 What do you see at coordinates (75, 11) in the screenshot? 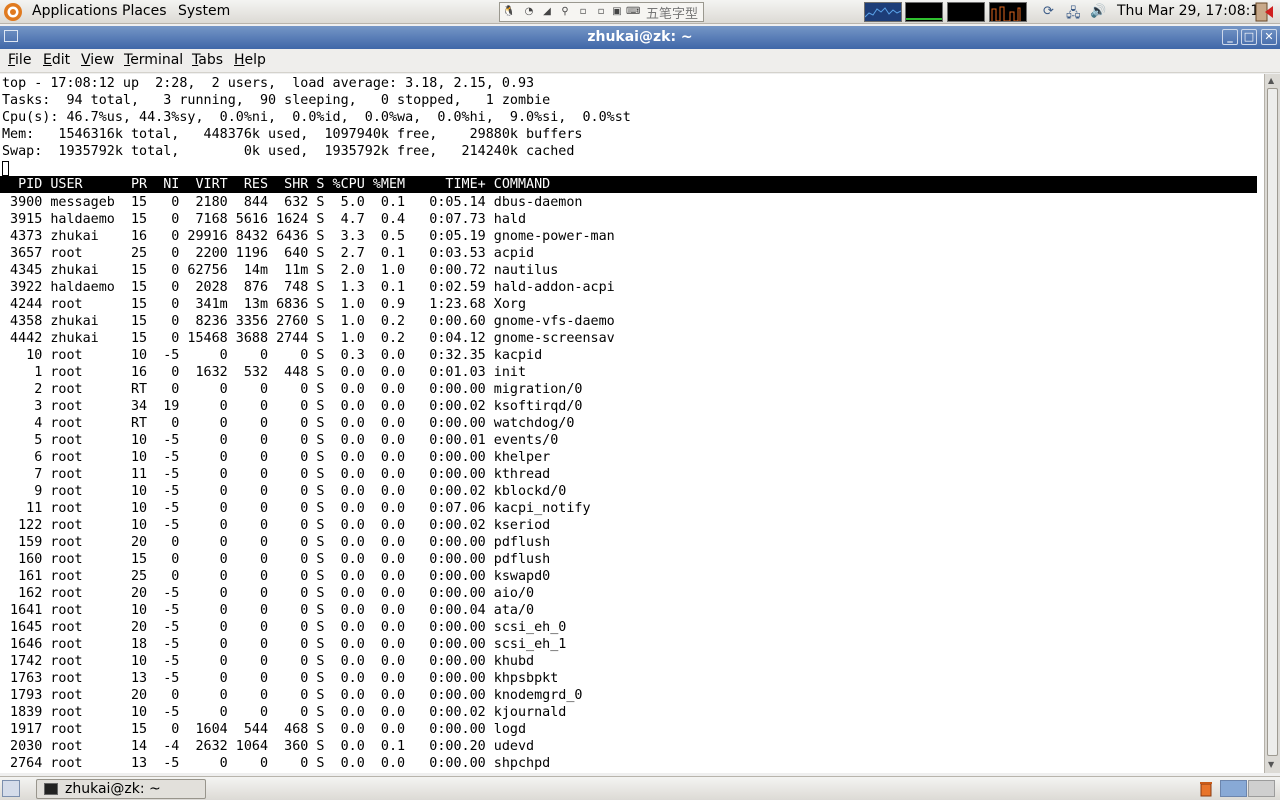
I see `applications-menu: Applications` at bounding box center [75, 11].